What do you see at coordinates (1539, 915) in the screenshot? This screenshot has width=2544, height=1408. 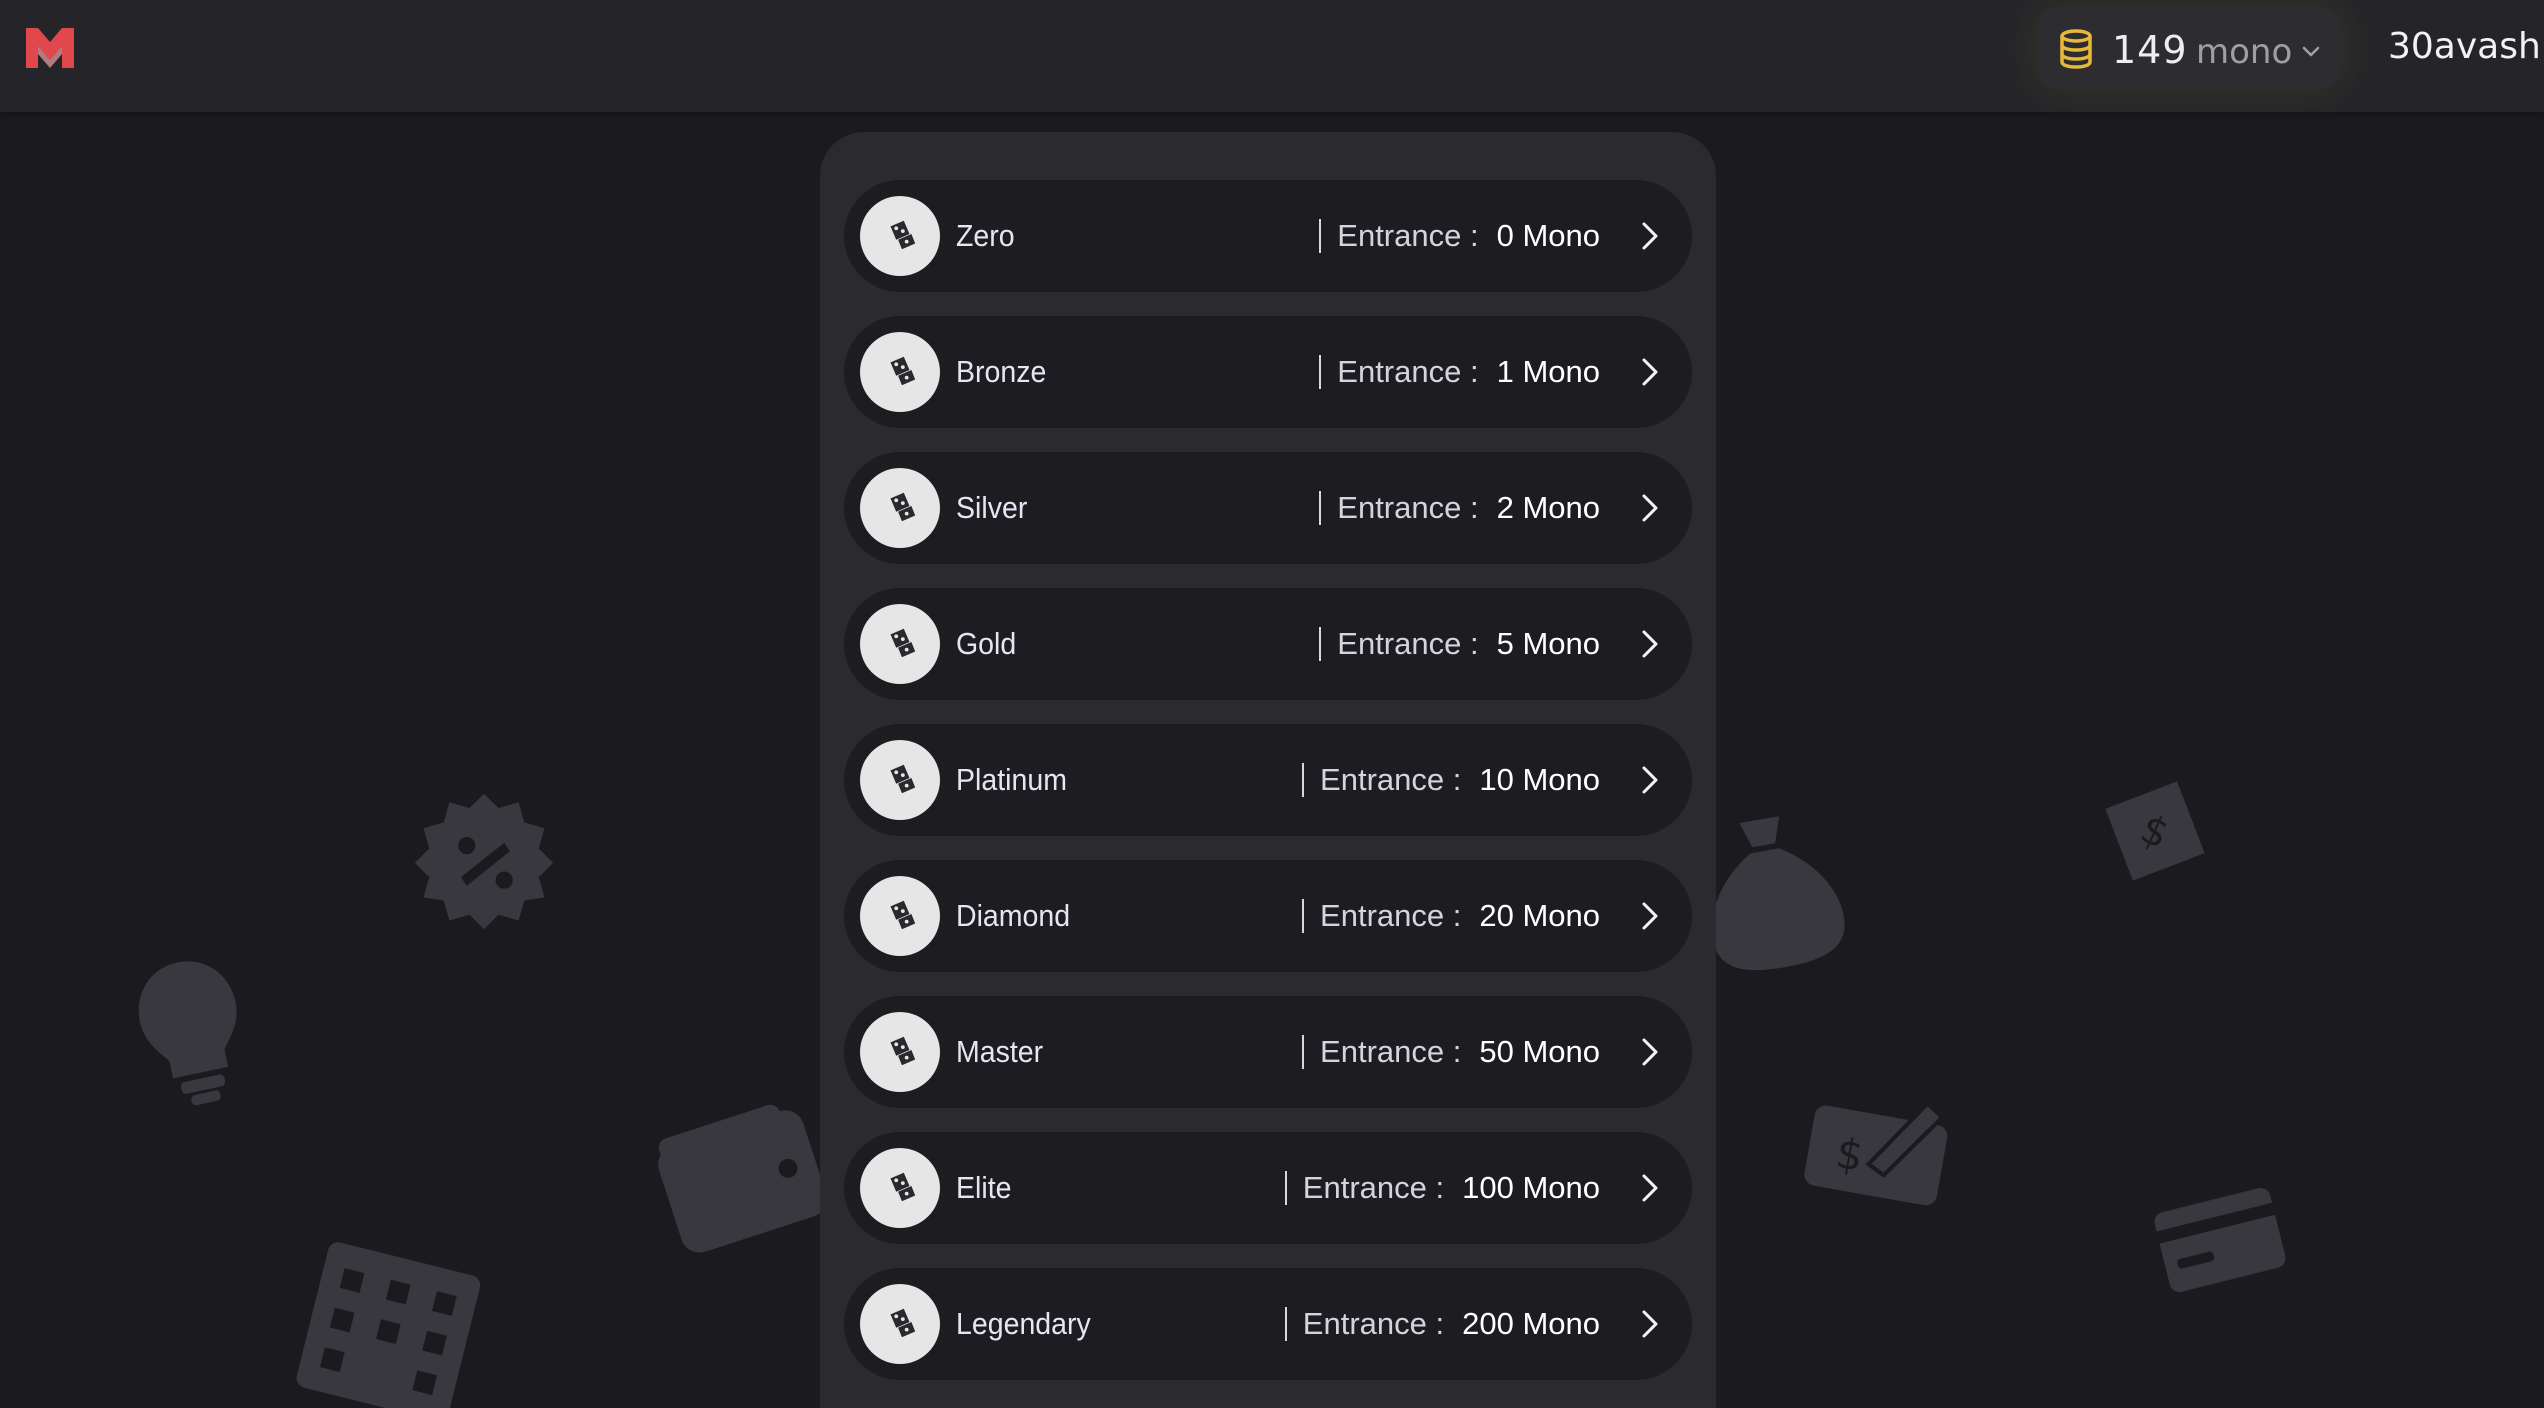 I see `entrance-value: 20 Mono` at bounding box center [1539, 915].